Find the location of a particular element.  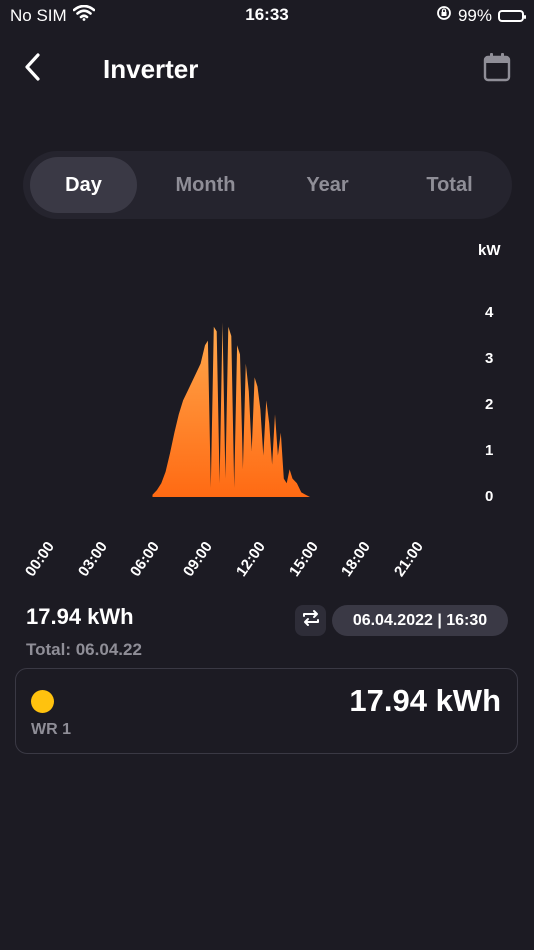

x-tick-label: 21:00 is located at coordinates (409, 559).